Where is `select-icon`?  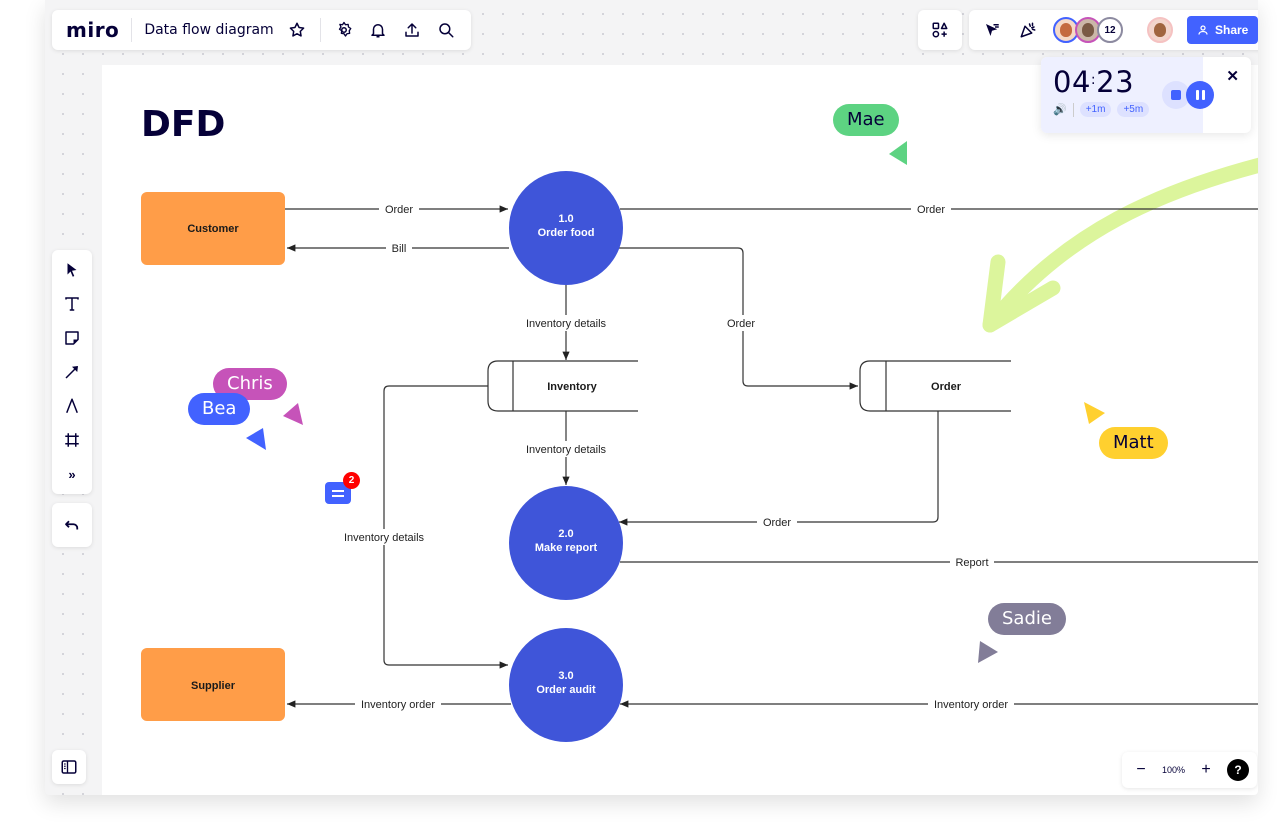
select-icon is located at coordinates (72, 270).